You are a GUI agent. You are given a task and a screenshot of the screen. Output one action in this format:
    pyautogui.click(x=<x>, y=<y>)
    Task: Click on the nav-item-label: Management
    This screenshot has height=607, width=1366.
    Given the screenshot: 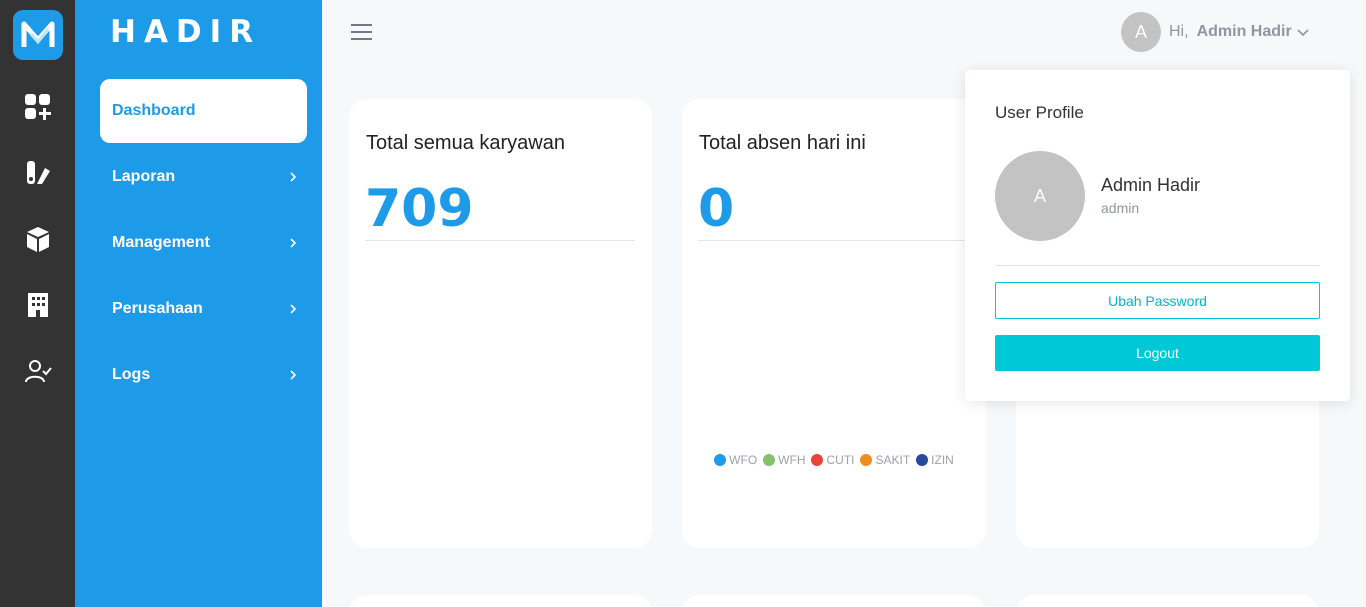 What is the action you would take?
    pyautogui.click(x=161, y=242)
    